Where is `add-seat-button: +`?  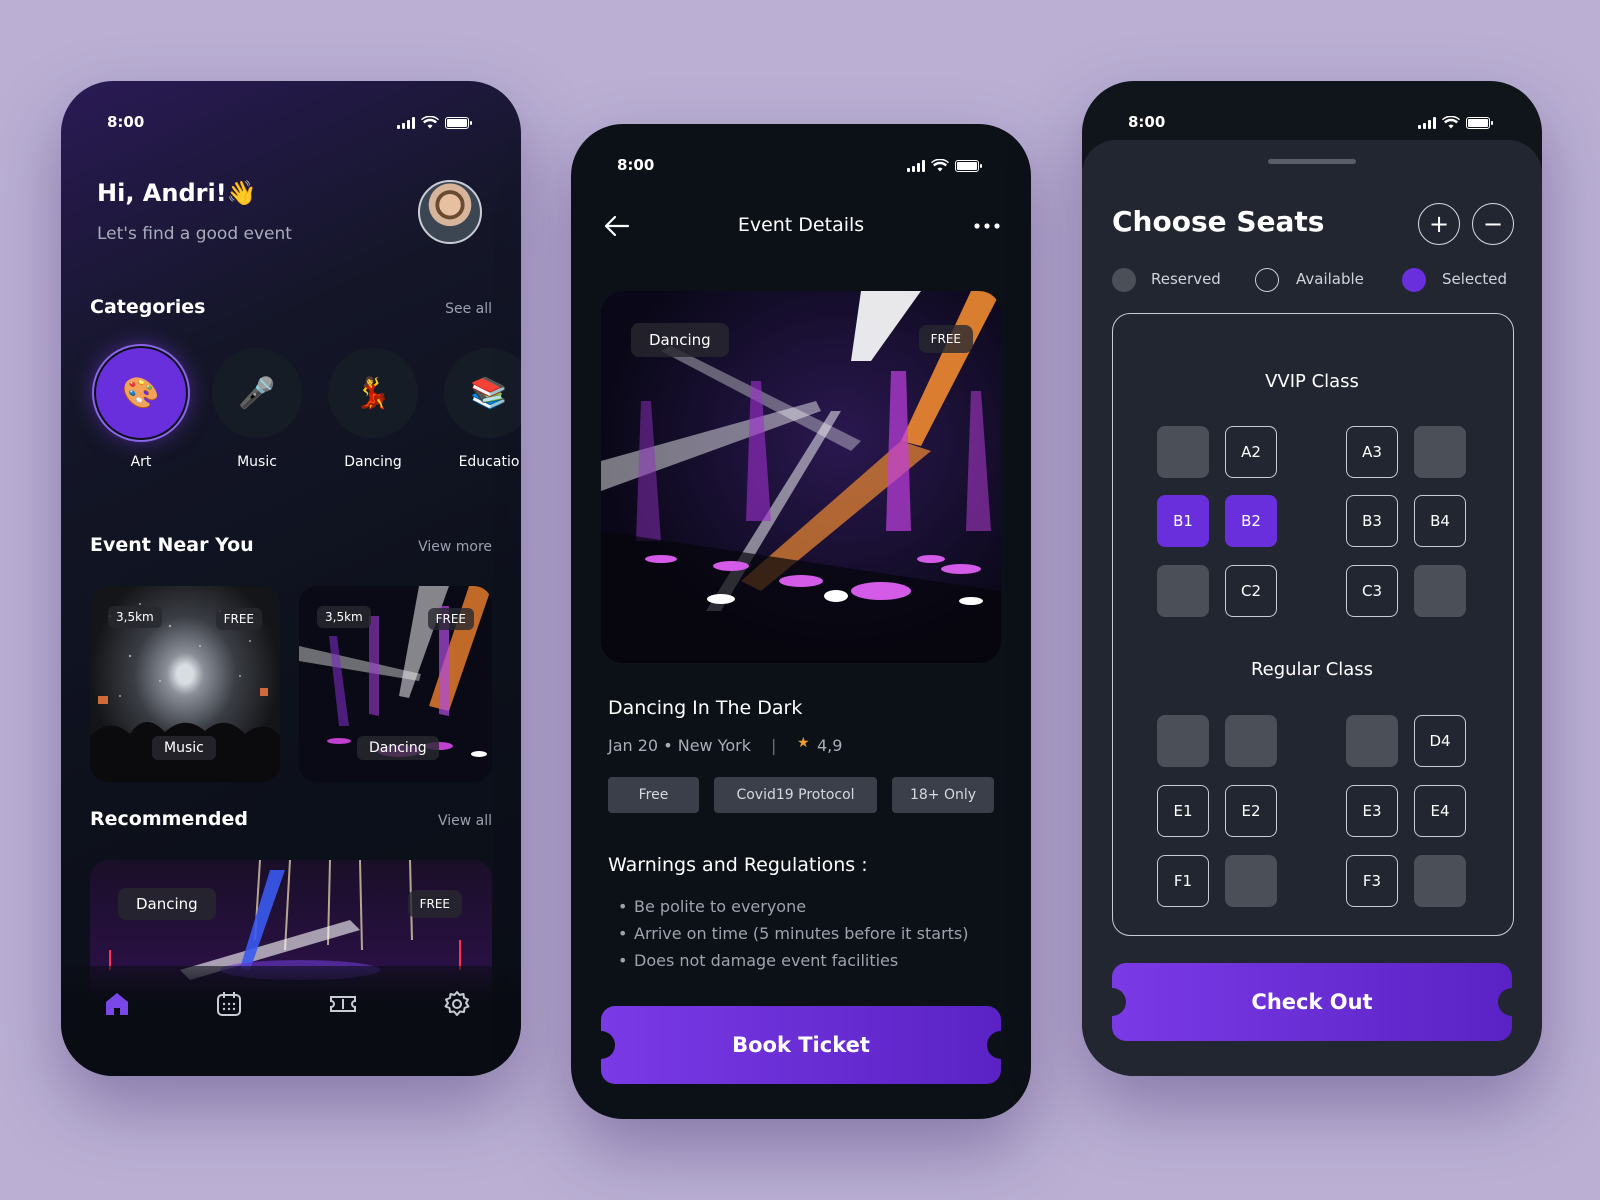
add-seat-button: + is located at coordinates (1439, 224).